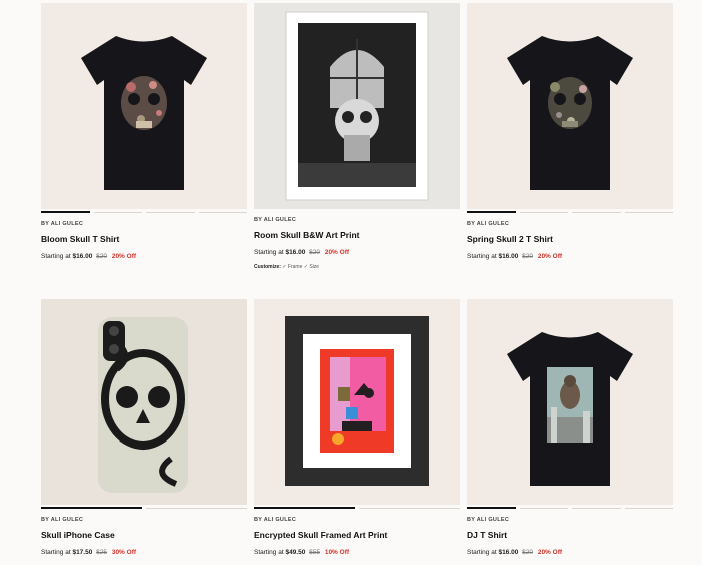  I want to click on customize-options: Customize: ✓ Frame ✓ Size, so click(286, 267).